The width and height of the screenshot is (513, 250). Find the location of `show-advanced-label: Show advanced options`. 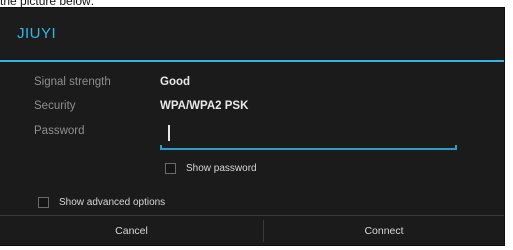

show-advanced-label: Show advanced options is located at coordinates (112, 202).